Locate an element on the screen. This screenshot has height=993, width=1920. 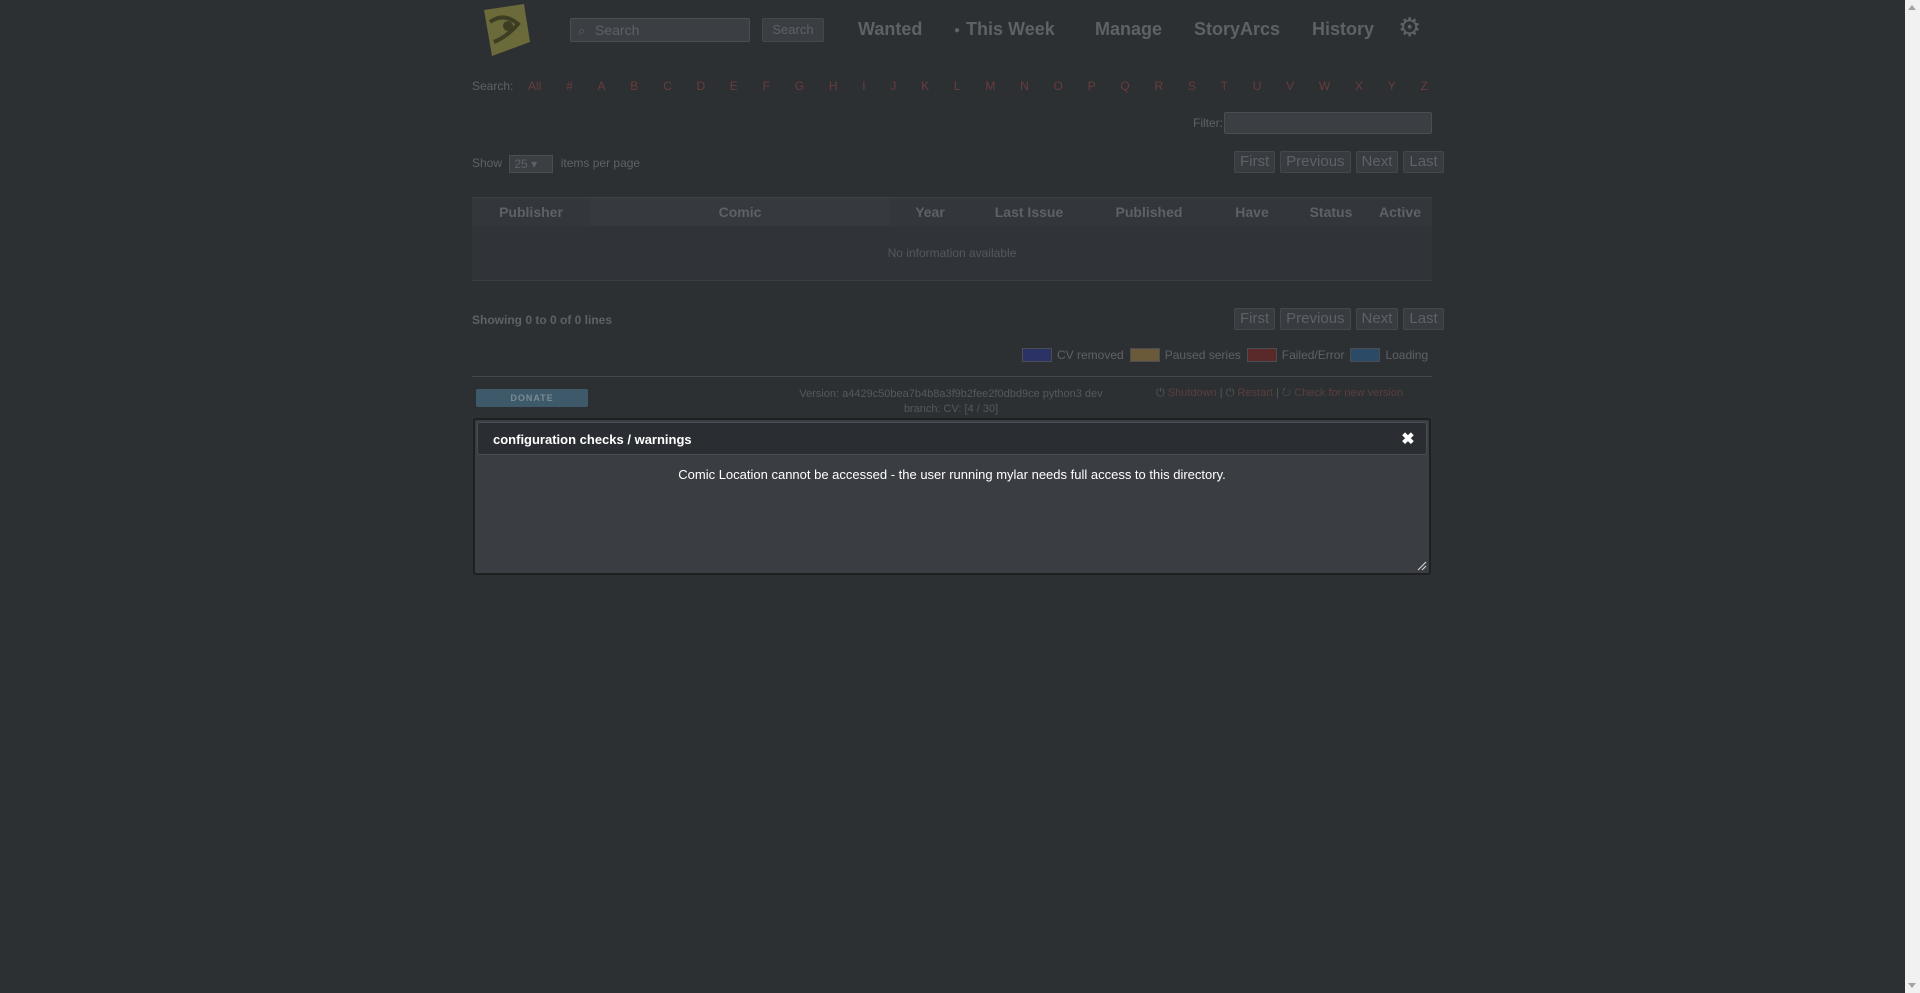
table-body: No information available is located at coordinates (952, 253).